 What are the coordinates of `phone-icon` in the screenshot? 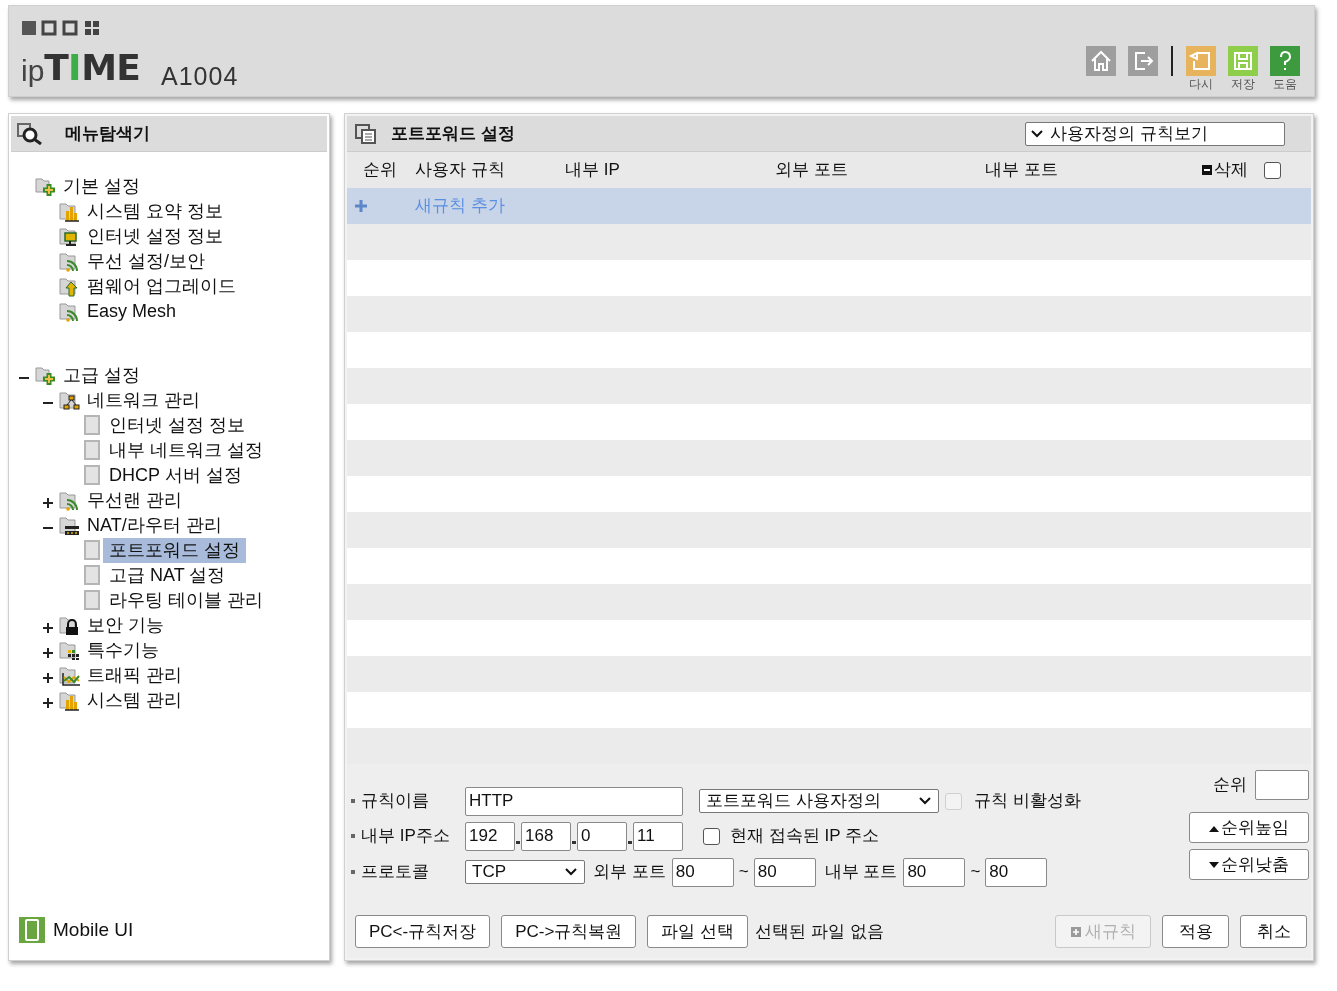 It's located at (32, 929).